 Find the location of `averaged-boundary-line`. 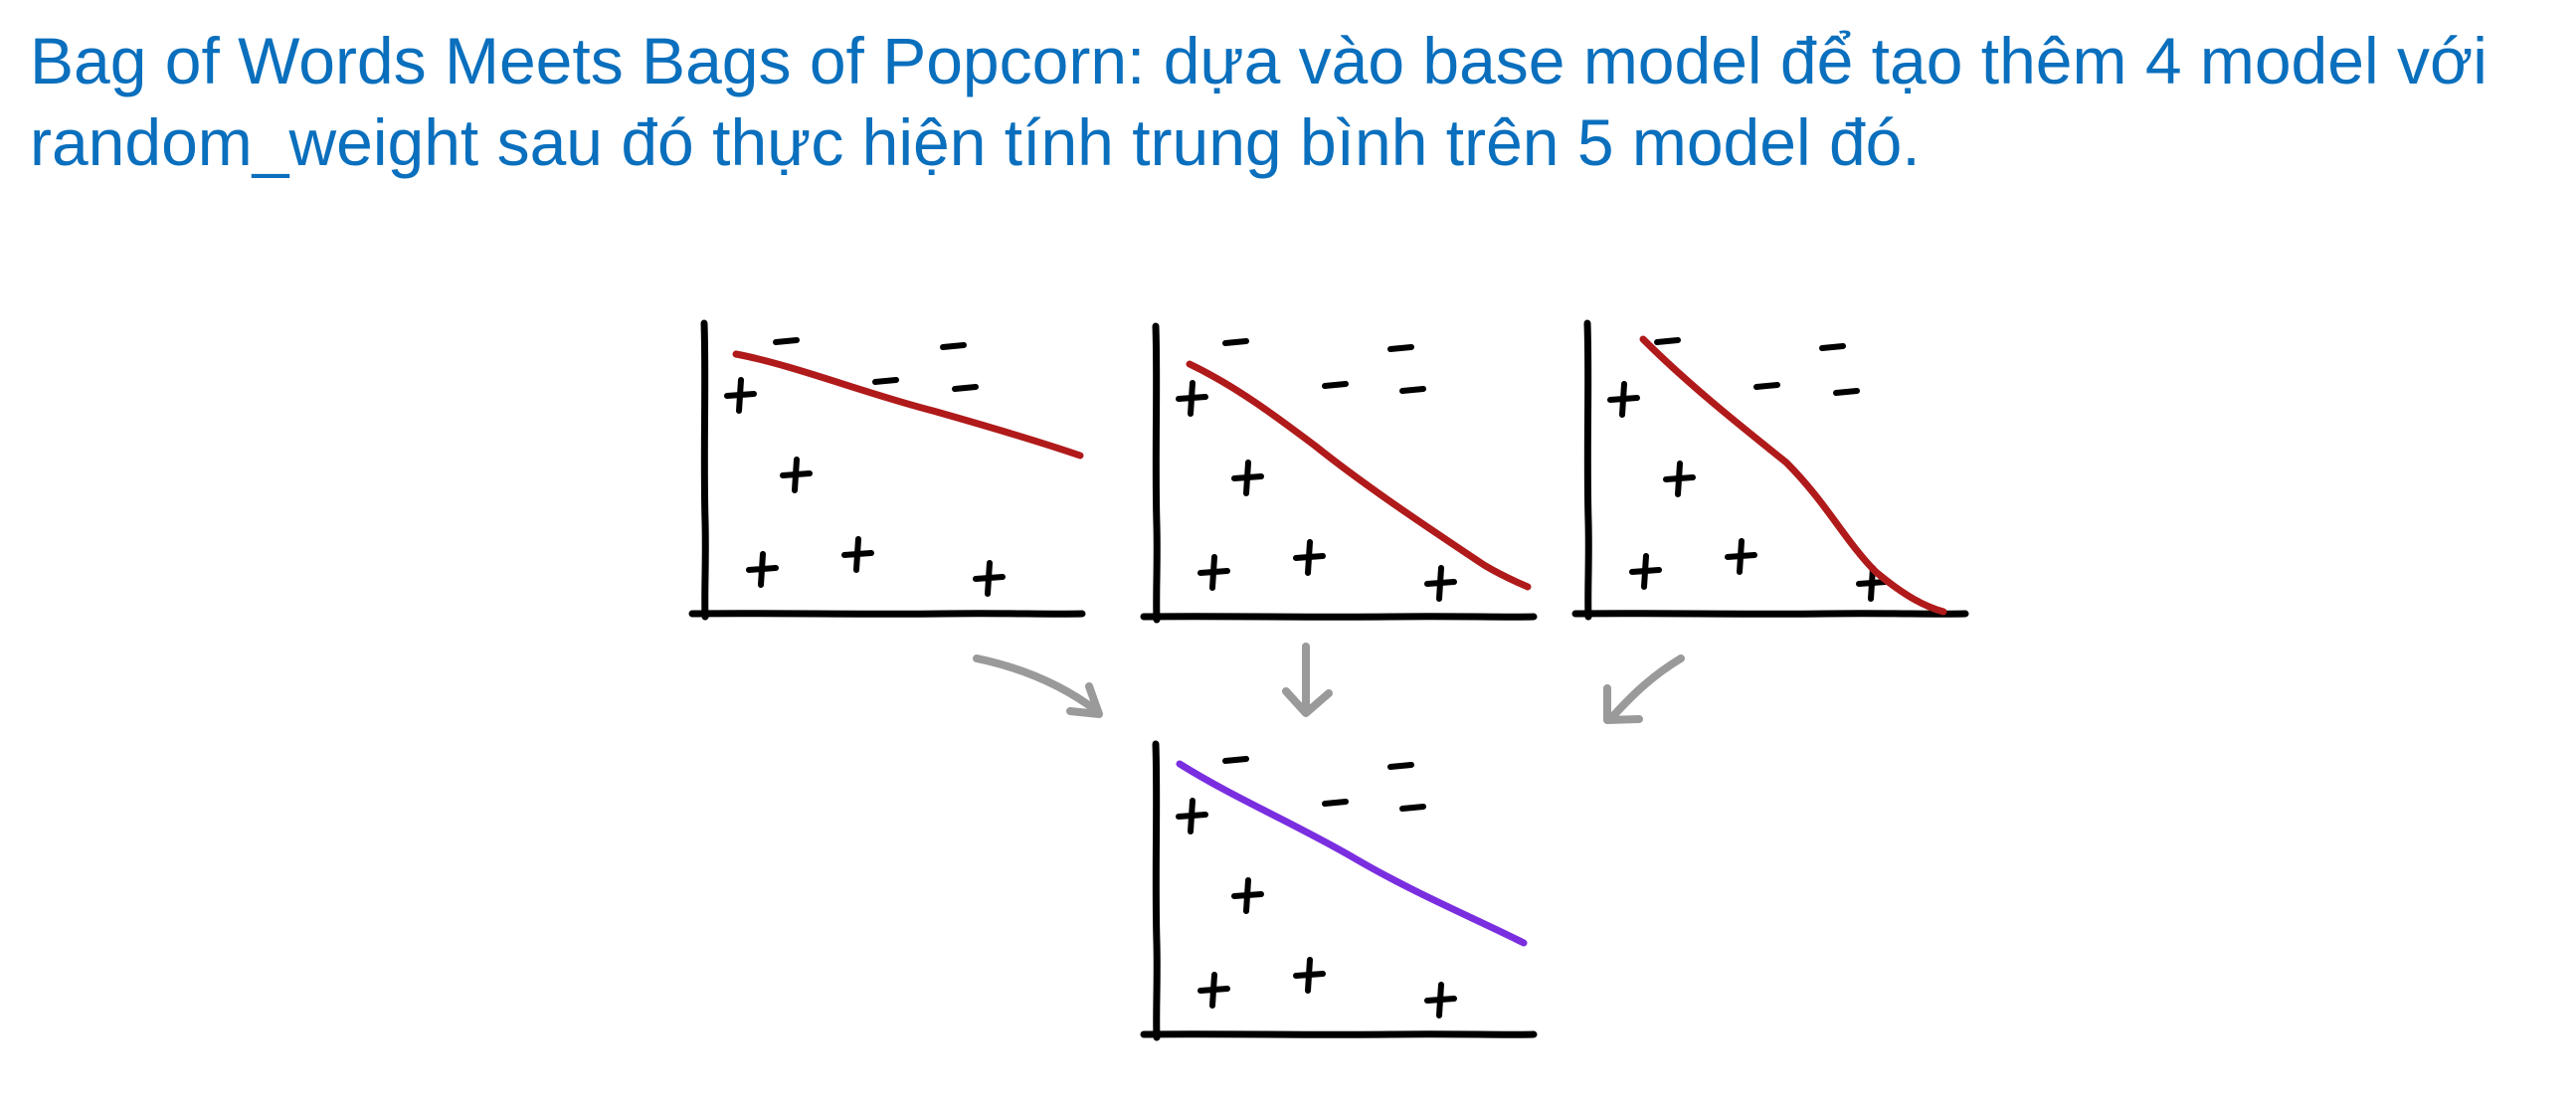

averaged-boundary-line is located at coordinates (1352, 853).